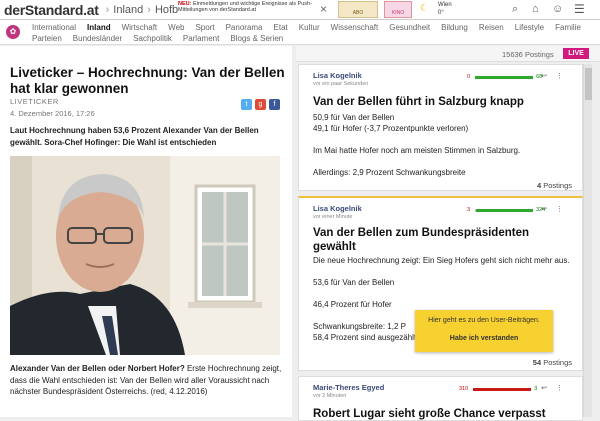 The image size is (600, 421). What do you see at coordinates (274, 104) in the screenshot?
I see `facebook-share-icon: f` at bounding box center [274, 104].